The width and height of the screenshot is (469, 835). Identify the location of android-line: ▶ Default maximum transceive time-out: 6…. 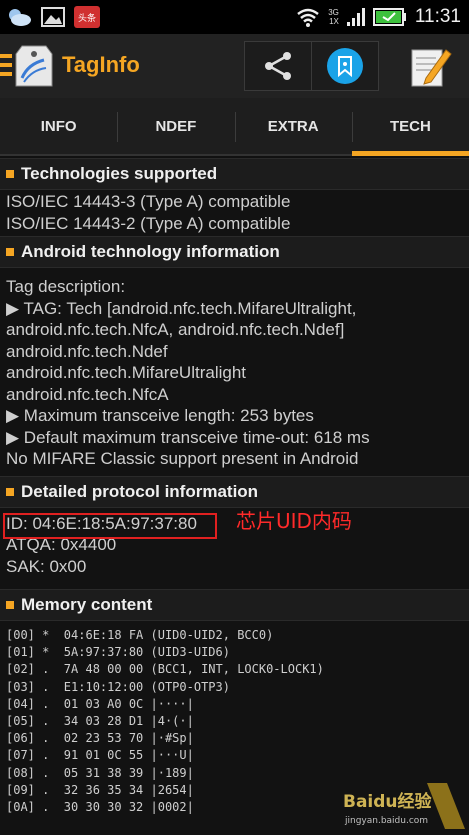
(188, 437).